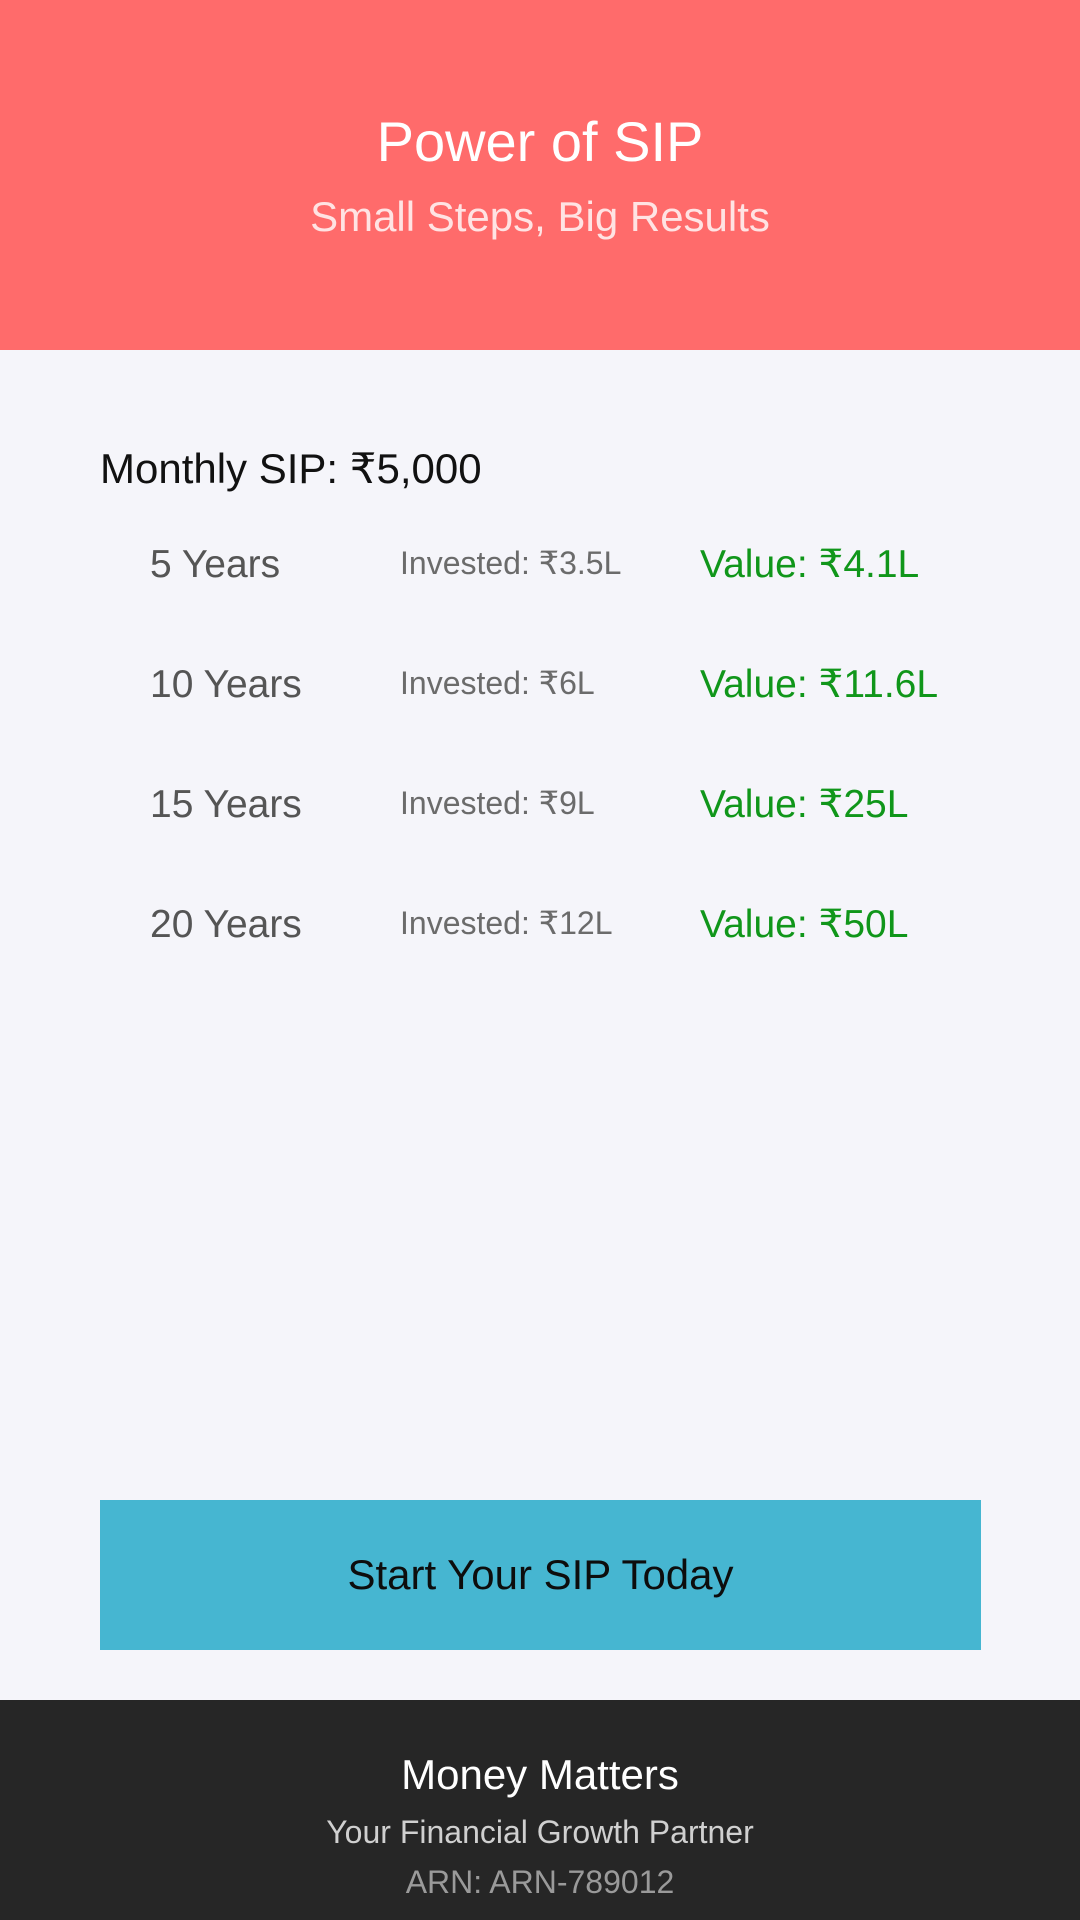 Image resolution: width=1080 pixels, height=1920 pixels. Describe the element at coordinates (226, 684) in the screenshot. I see `projection-years: 10 Years` at that location.